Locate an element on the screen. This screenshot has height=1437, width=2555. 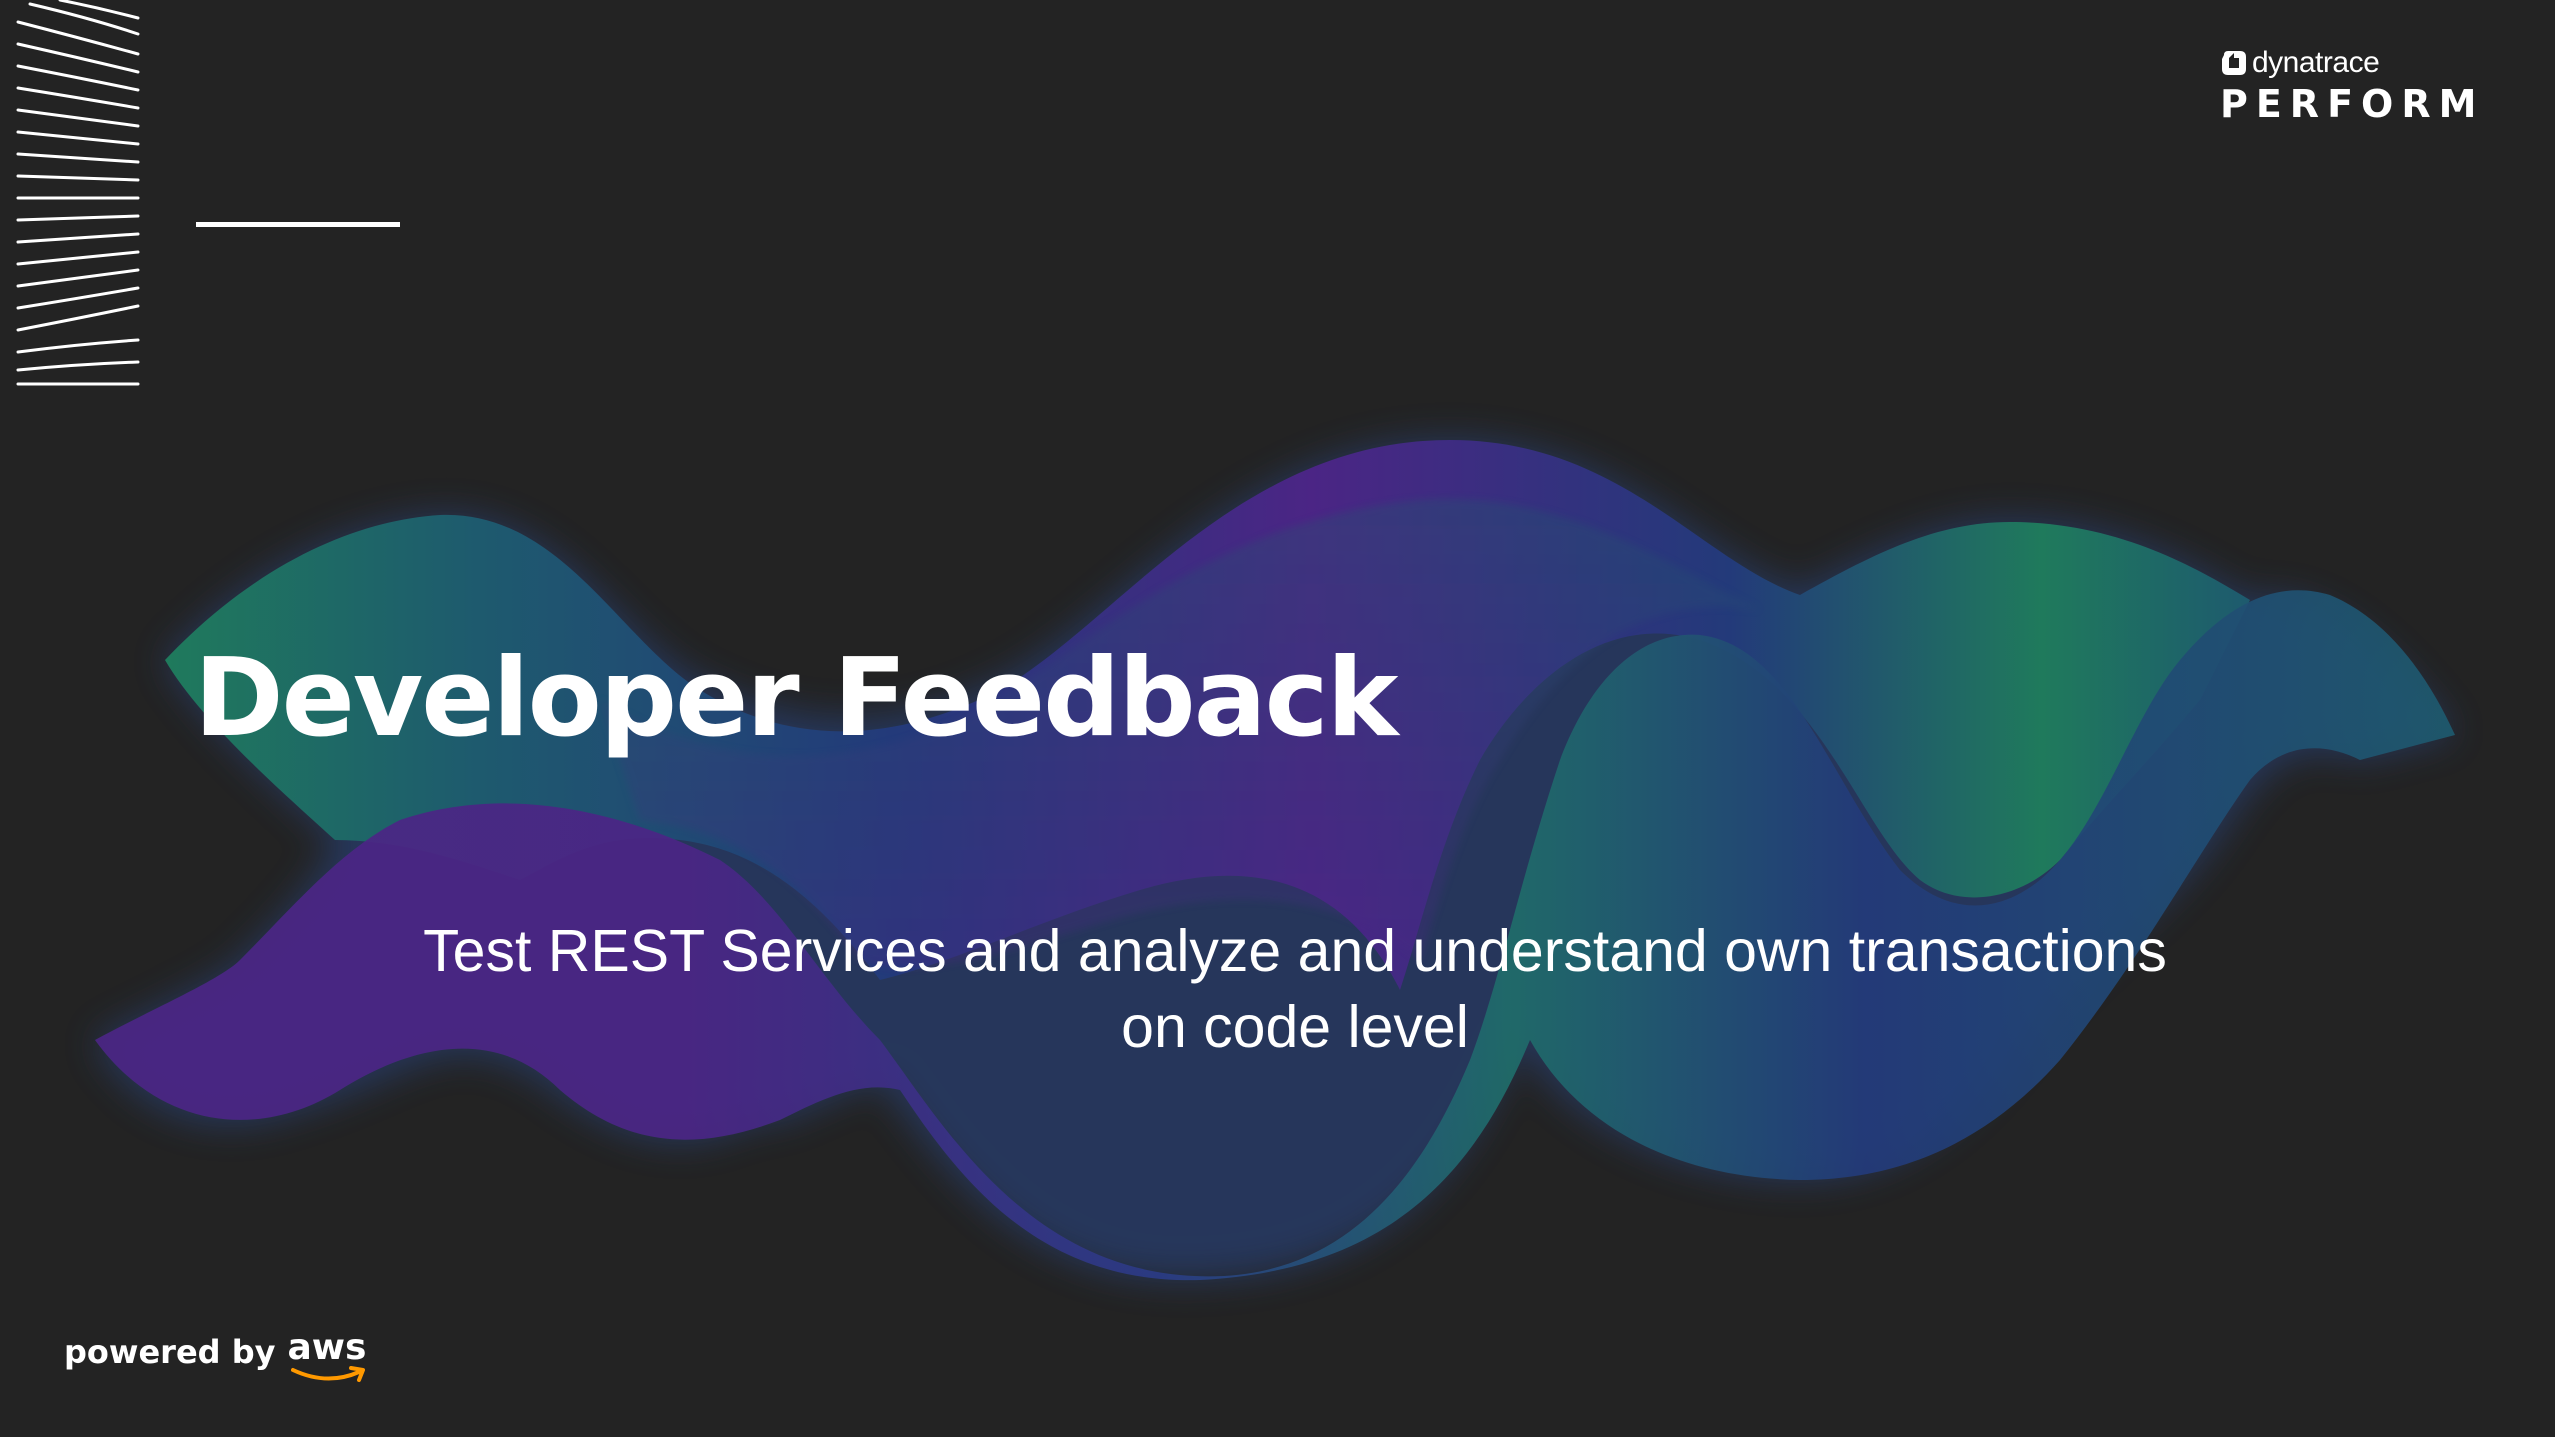
powered-by-badge: powered by aws is located at coordinates (215, 1354).